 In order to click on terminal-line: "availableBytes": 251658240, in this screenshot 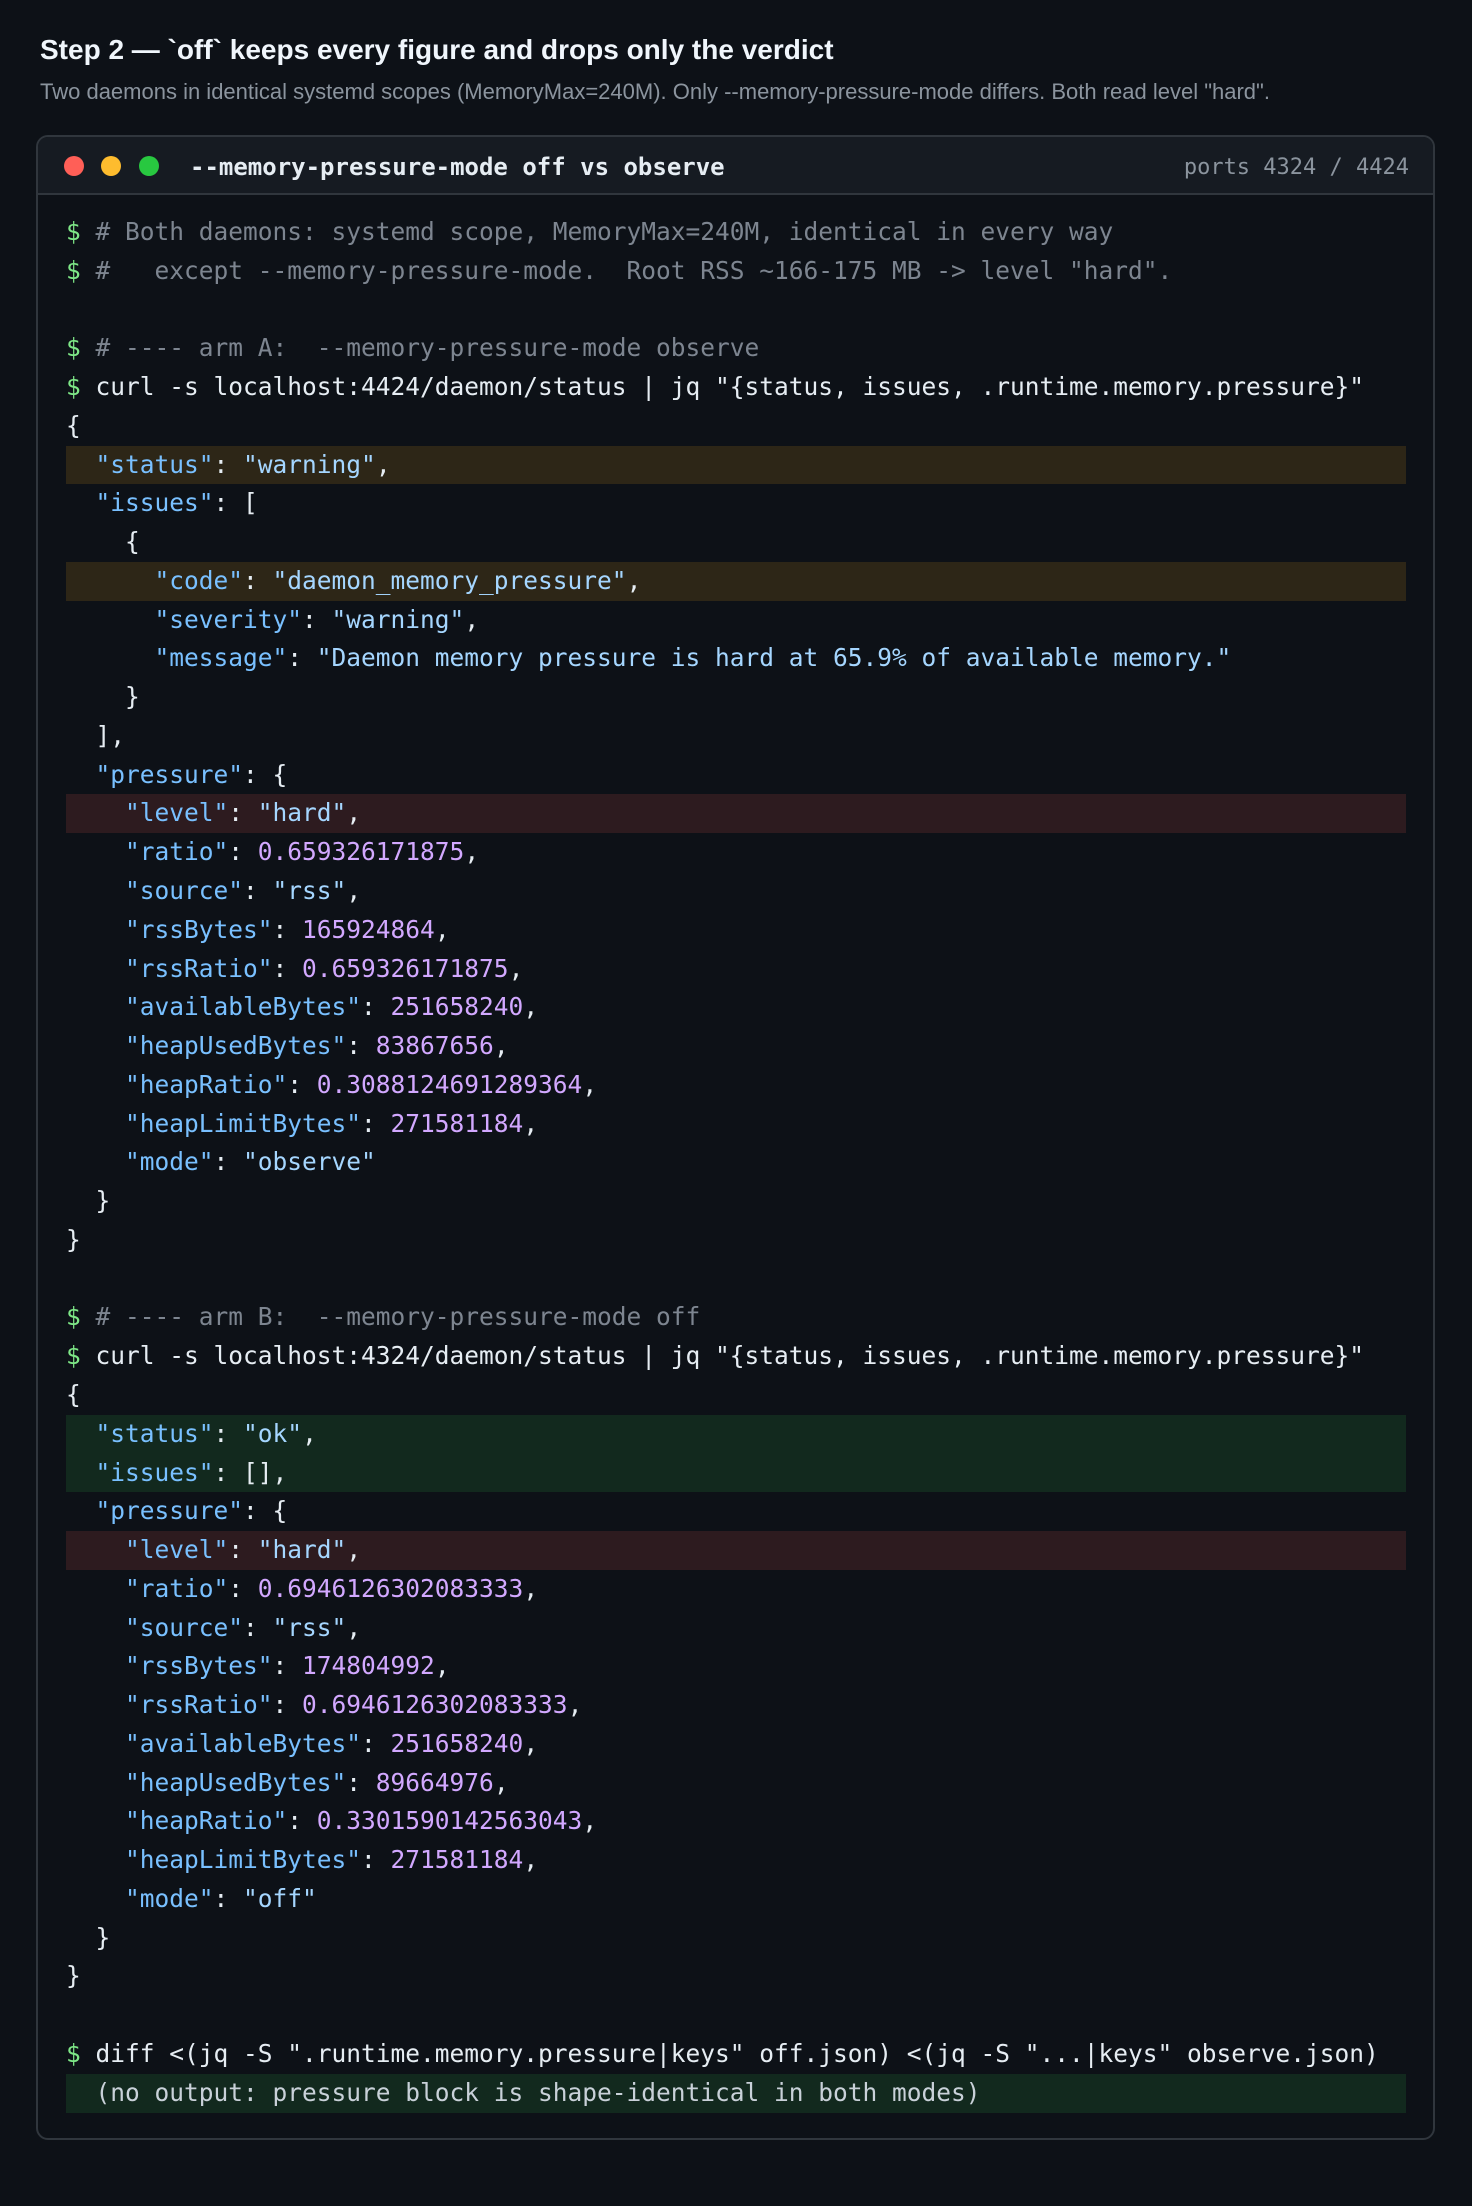, I will do `click(736, 1007)`.